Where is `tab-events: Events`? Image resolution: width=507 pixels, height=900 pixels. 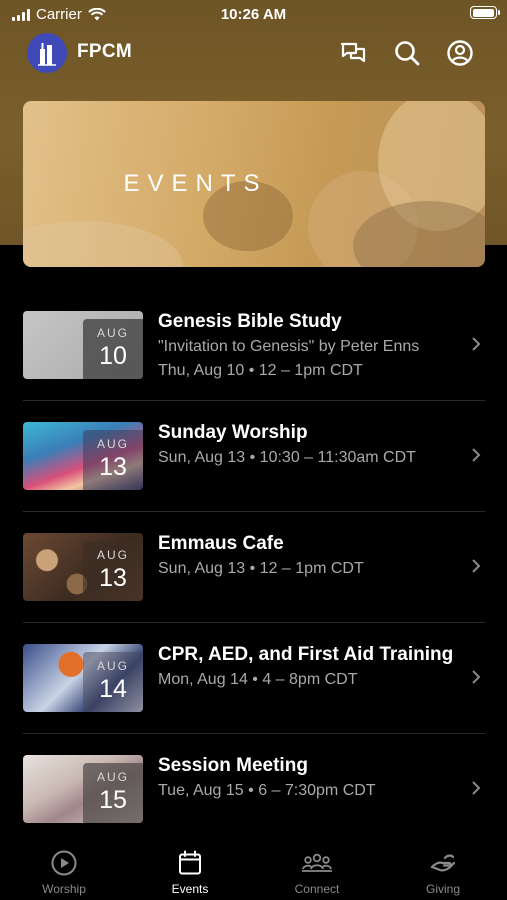 tab-events: Events is located at coordinates (190, 869).